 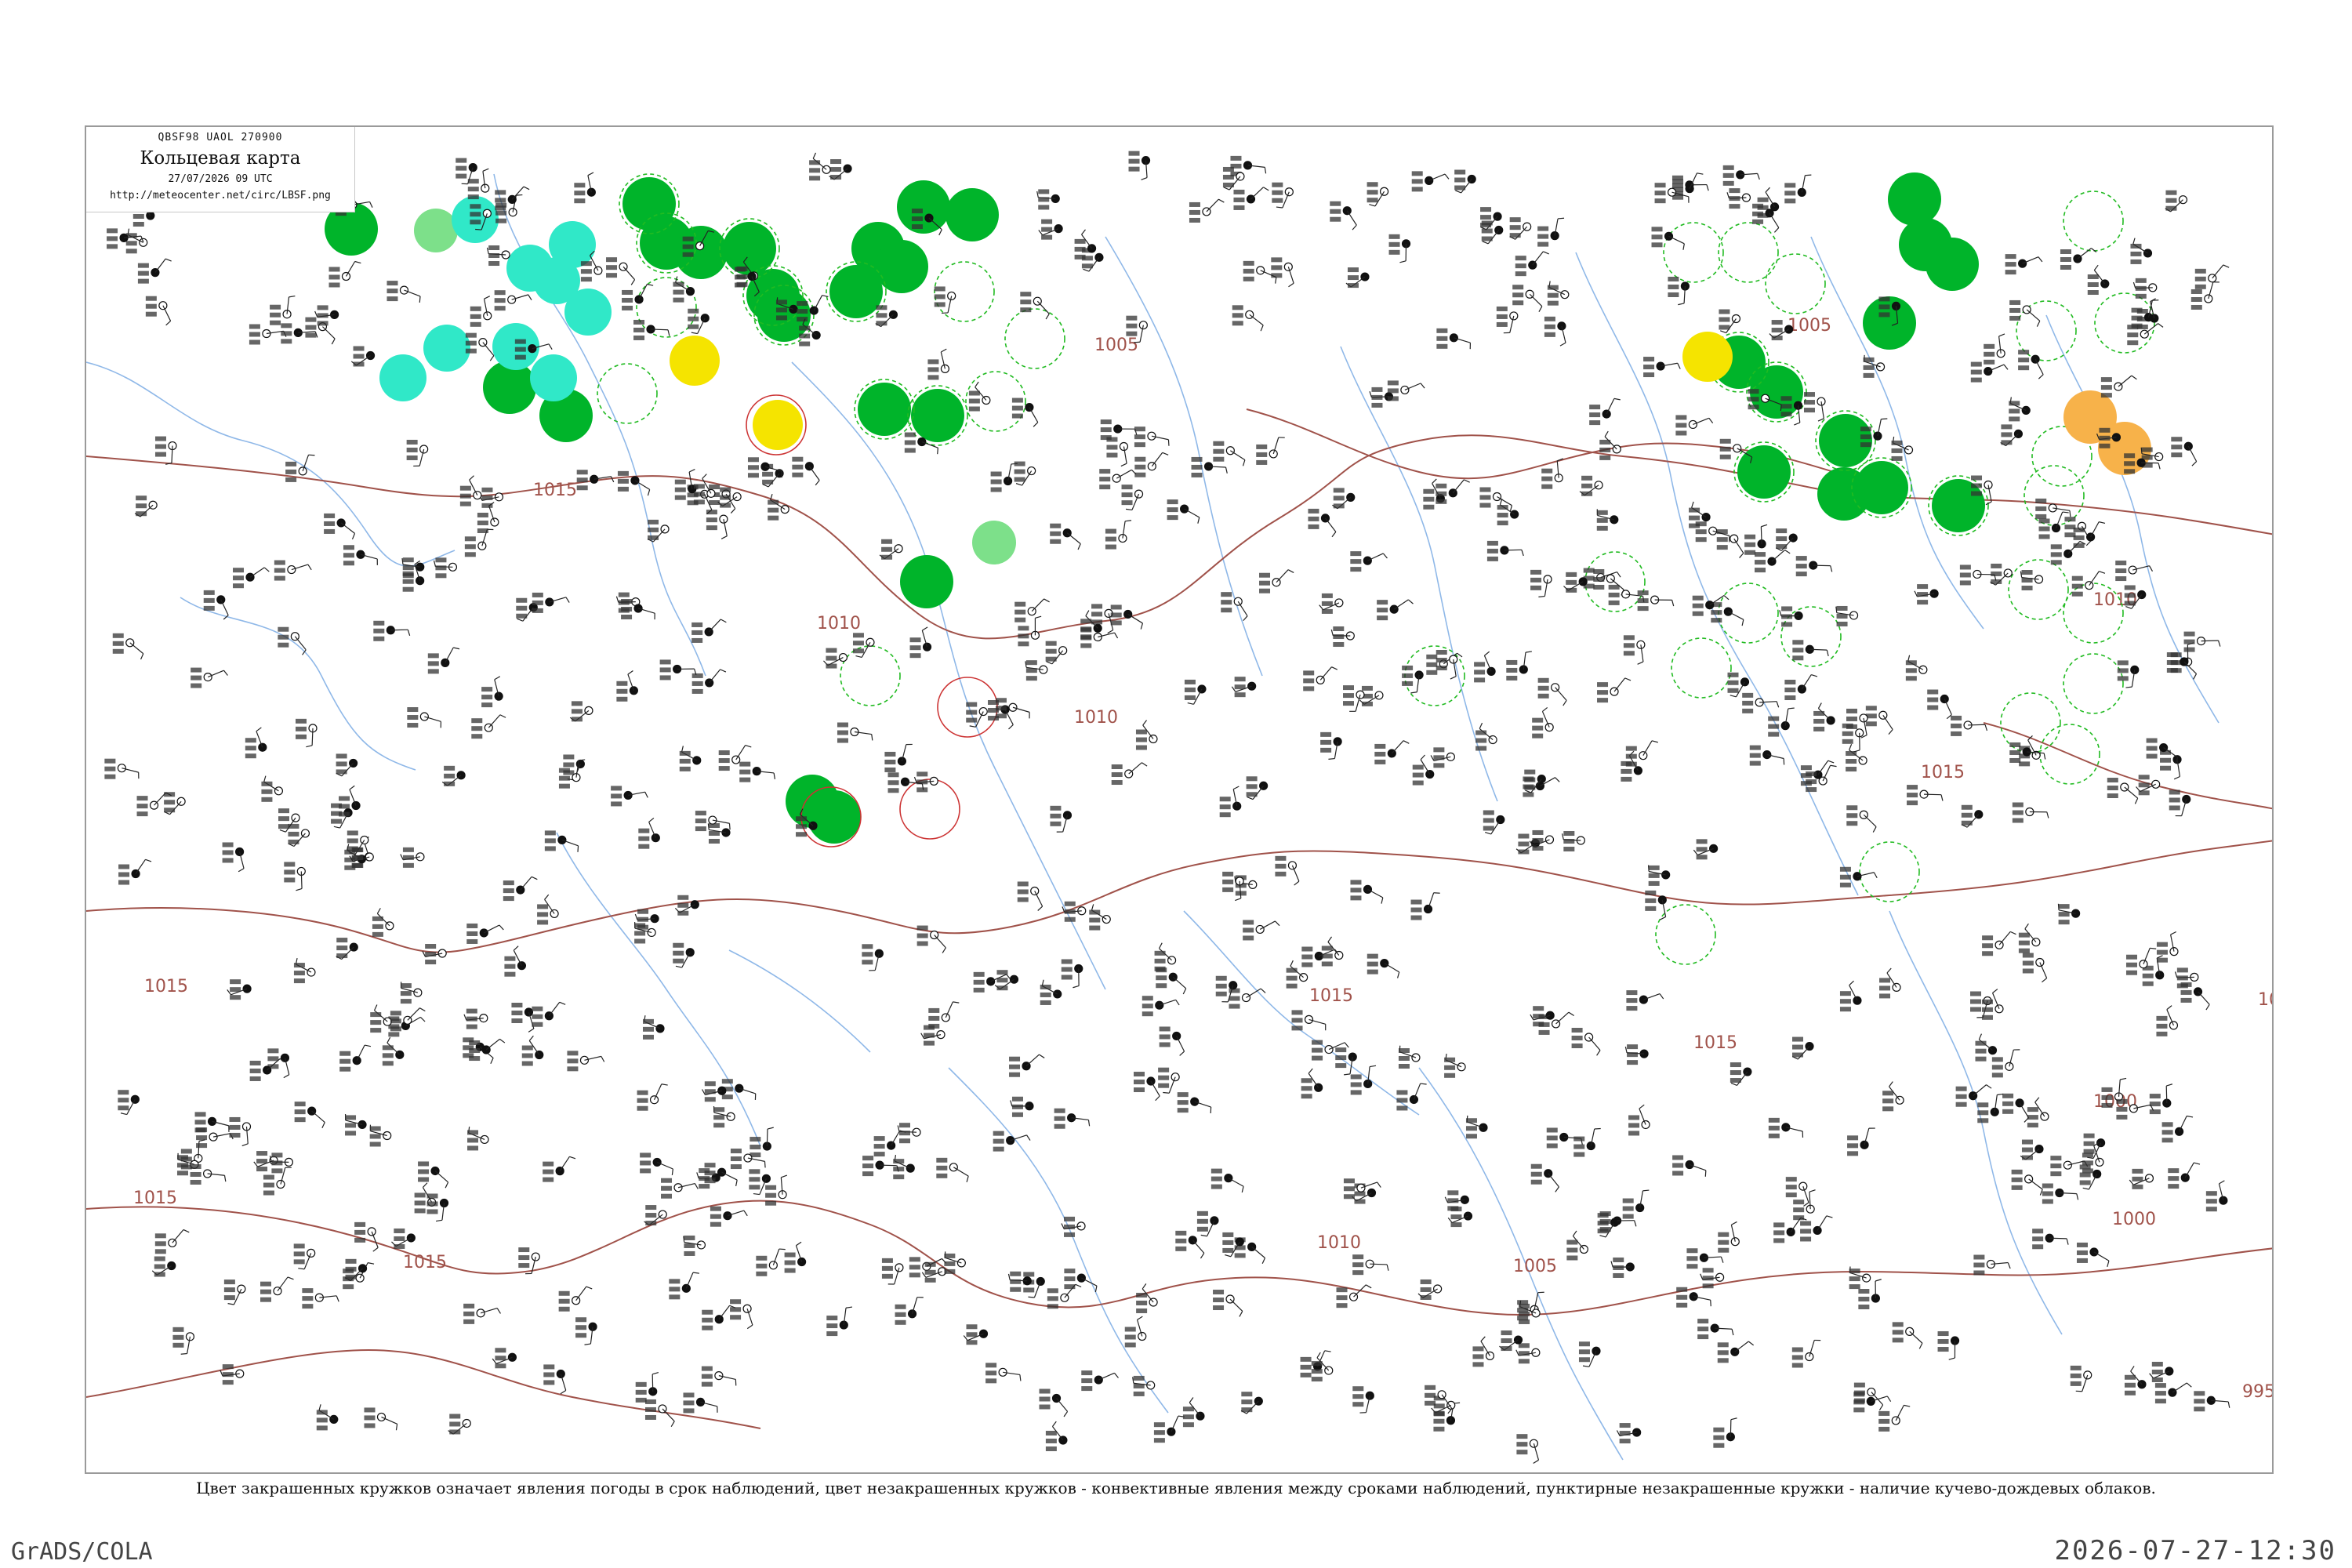 I want to click on isobar-label: 1015, so click(x=1331, y=996).